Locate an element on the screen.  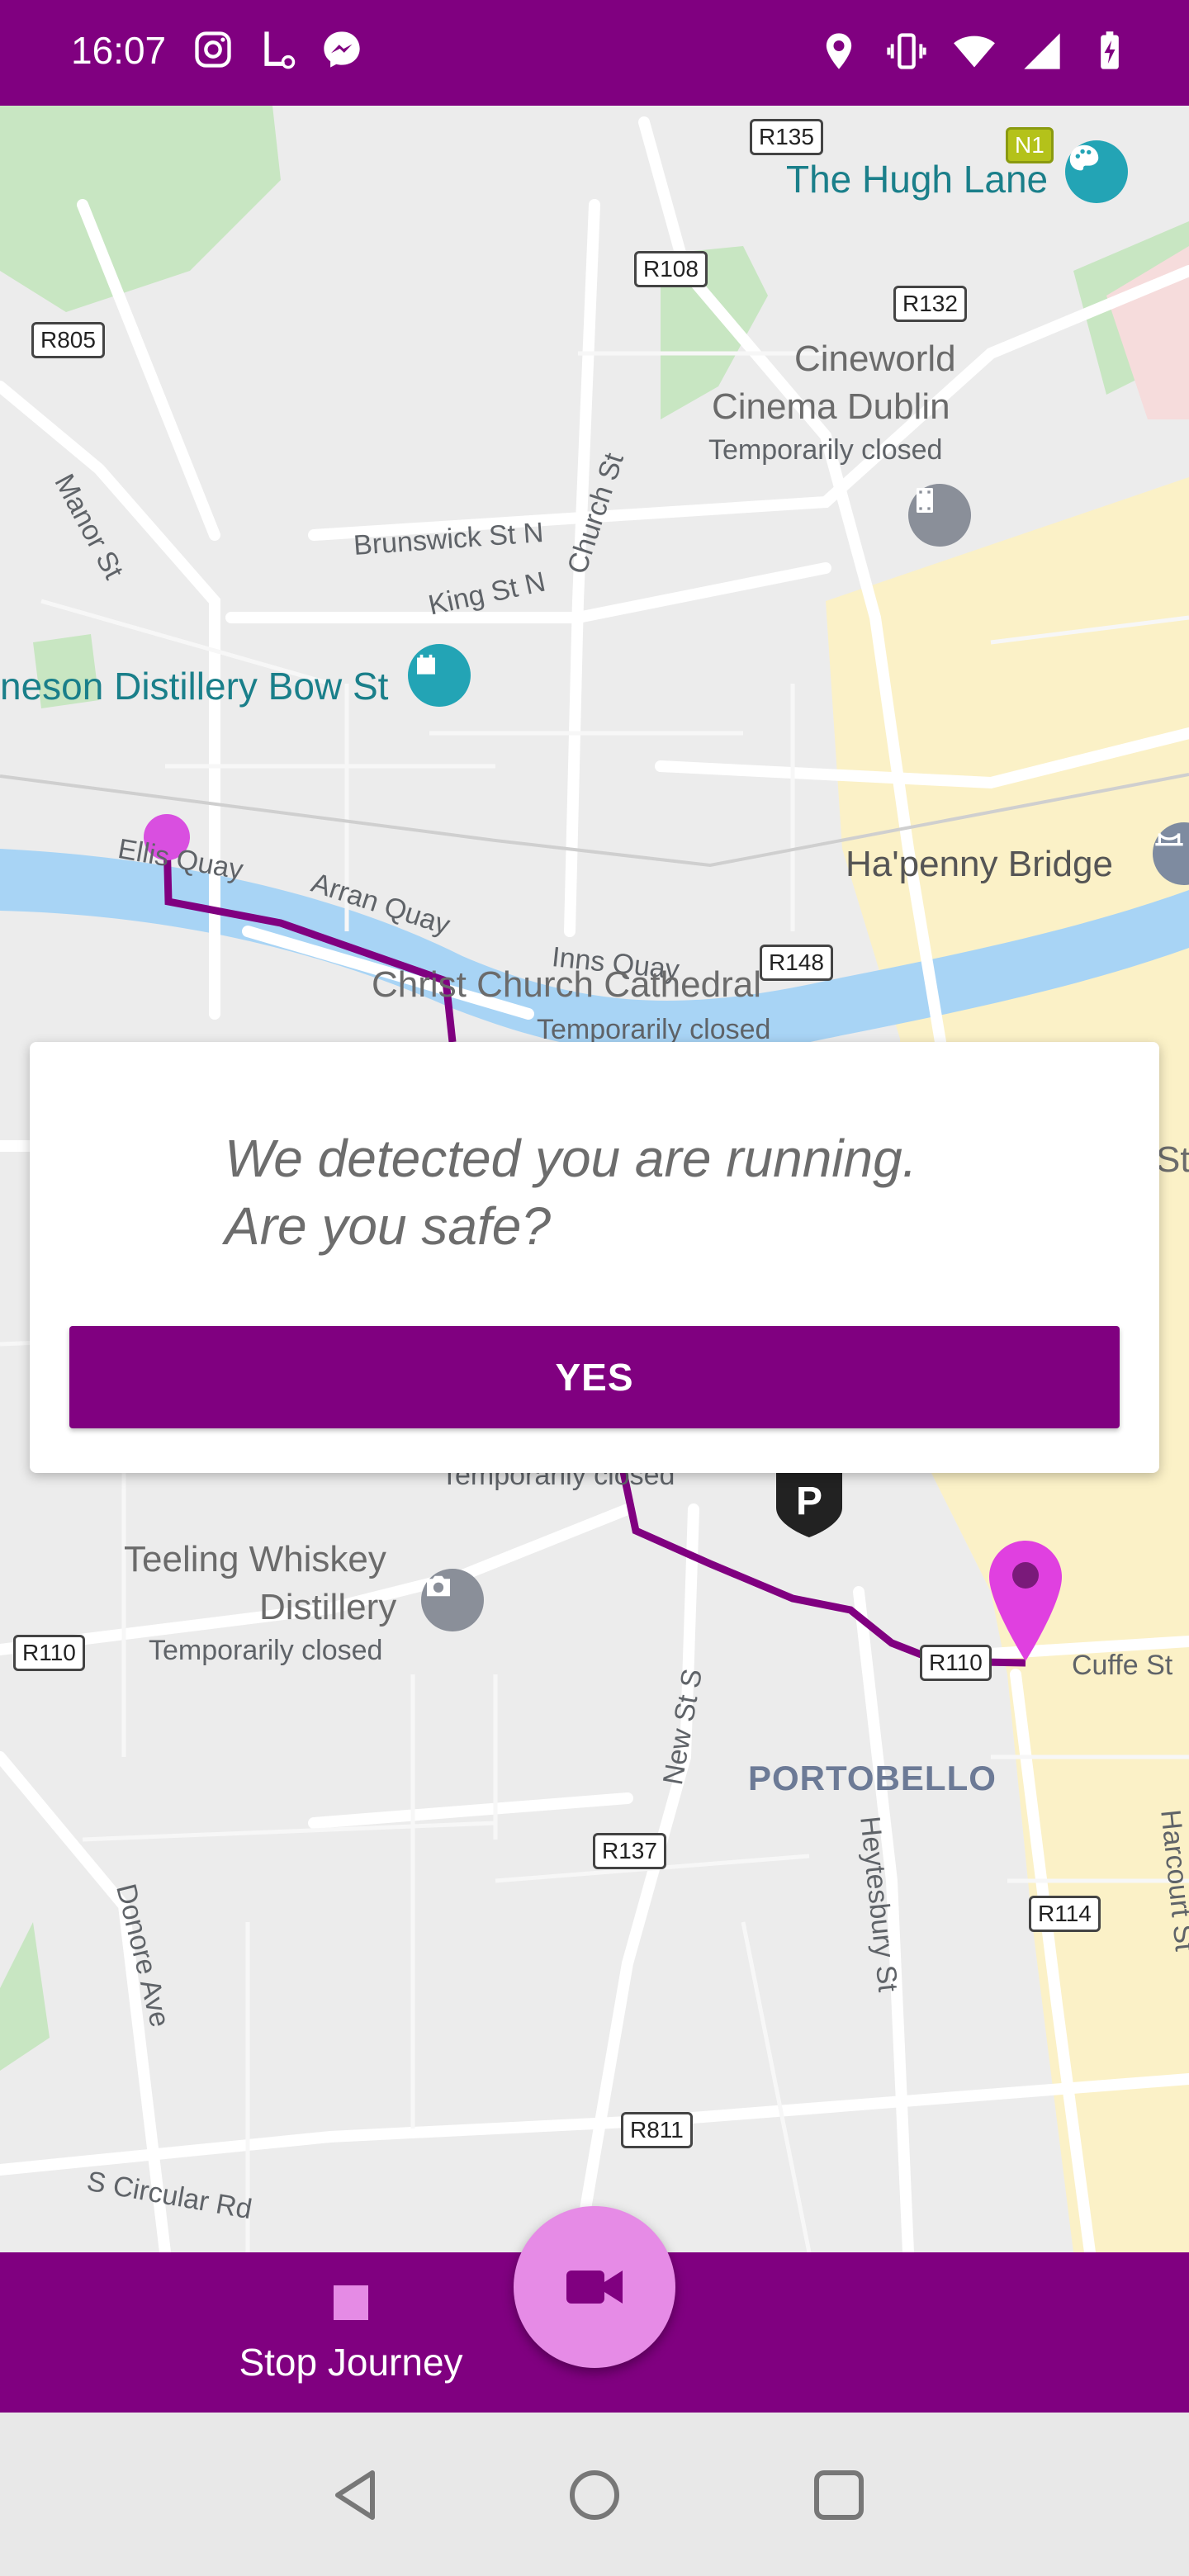
camera-icon is located at coordinates (438, 1586).